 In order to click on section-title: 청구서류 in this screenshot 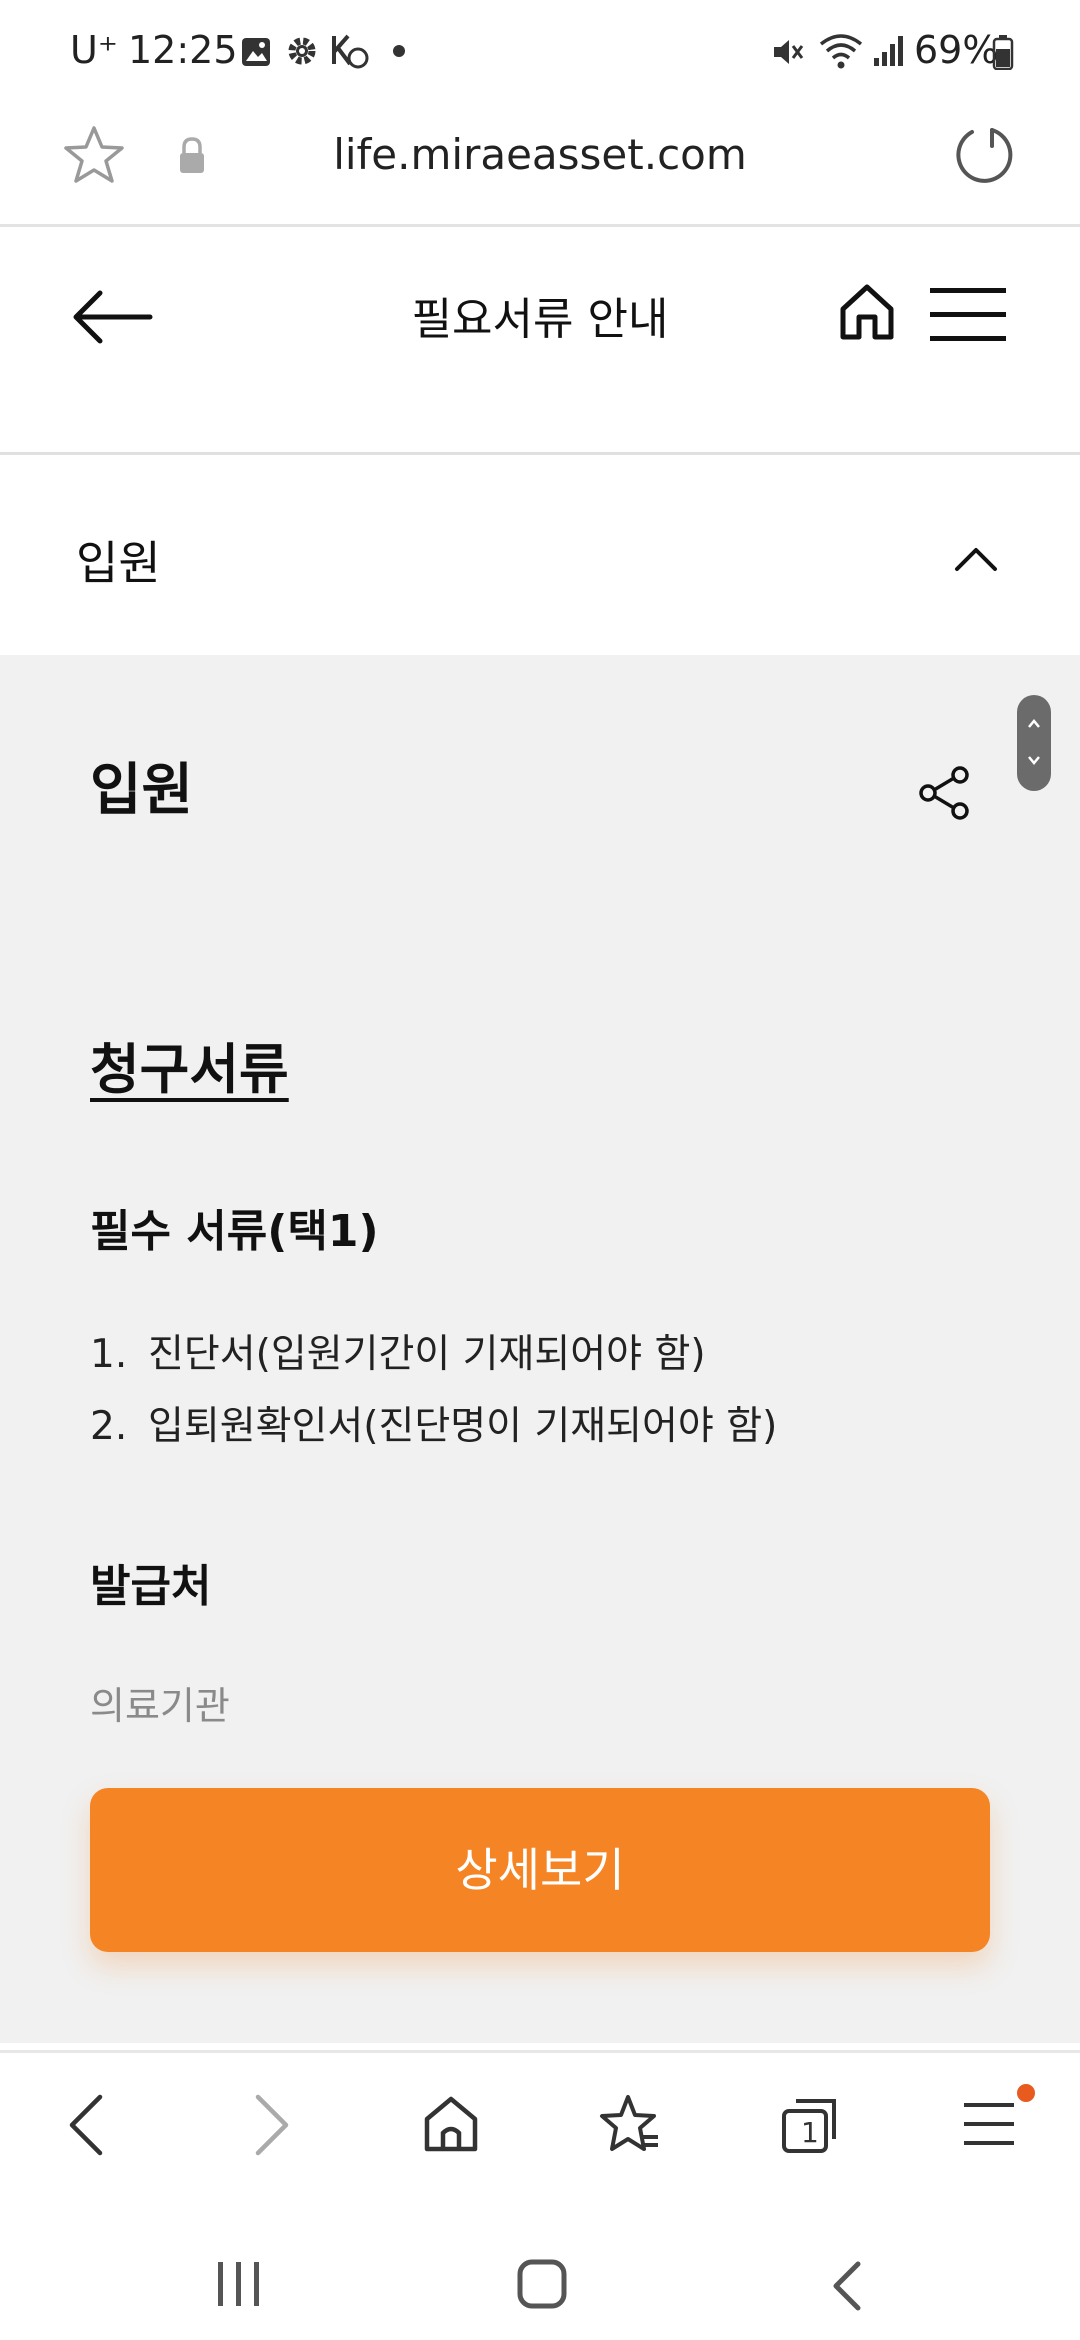, I will do `click(189, 1069)`.